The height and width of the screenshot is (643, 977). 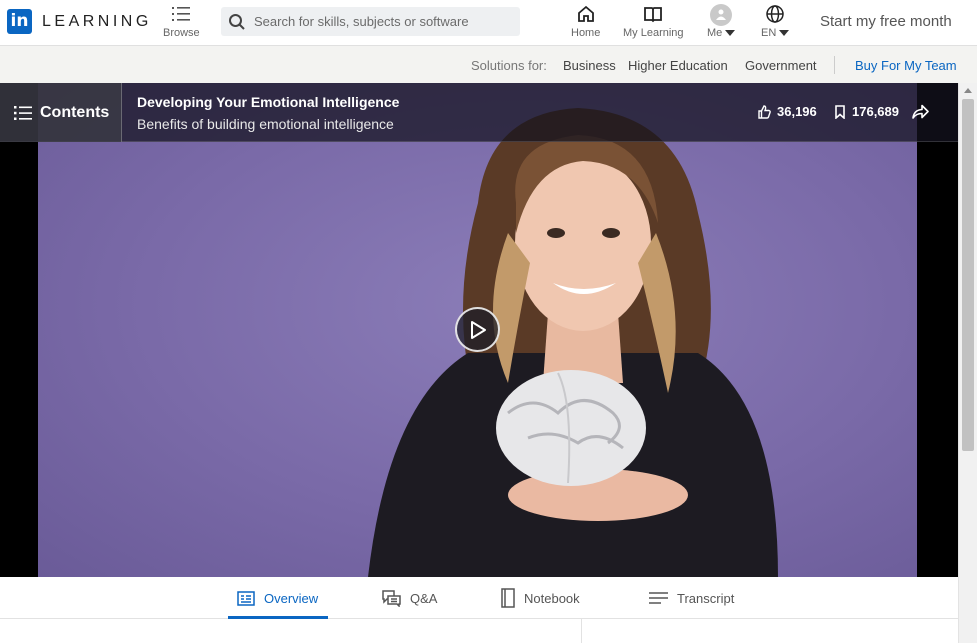 I want to click on thumbs-up-icon, so click(x=764, y=111).